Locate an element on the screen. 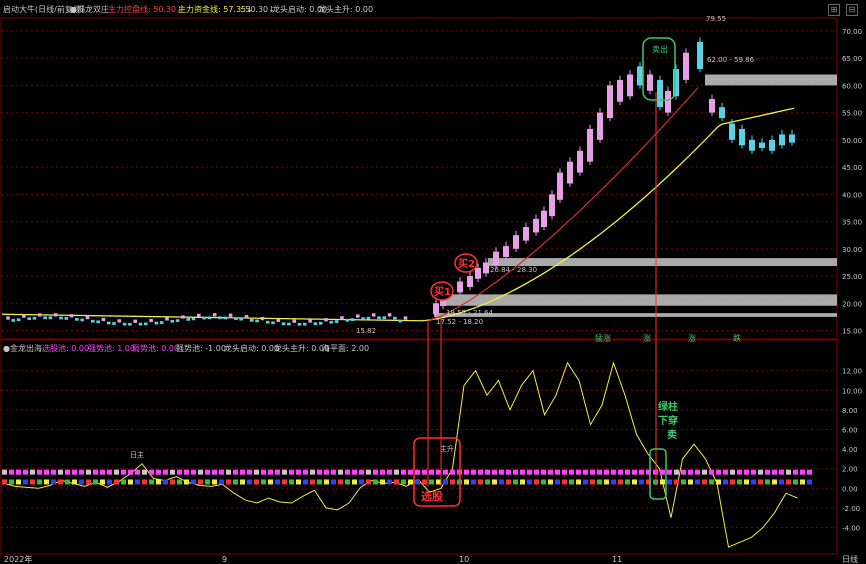 The width and height of the screenshot is (866, 564). y-tick: 0.00 is located at coordinates (850, 489).